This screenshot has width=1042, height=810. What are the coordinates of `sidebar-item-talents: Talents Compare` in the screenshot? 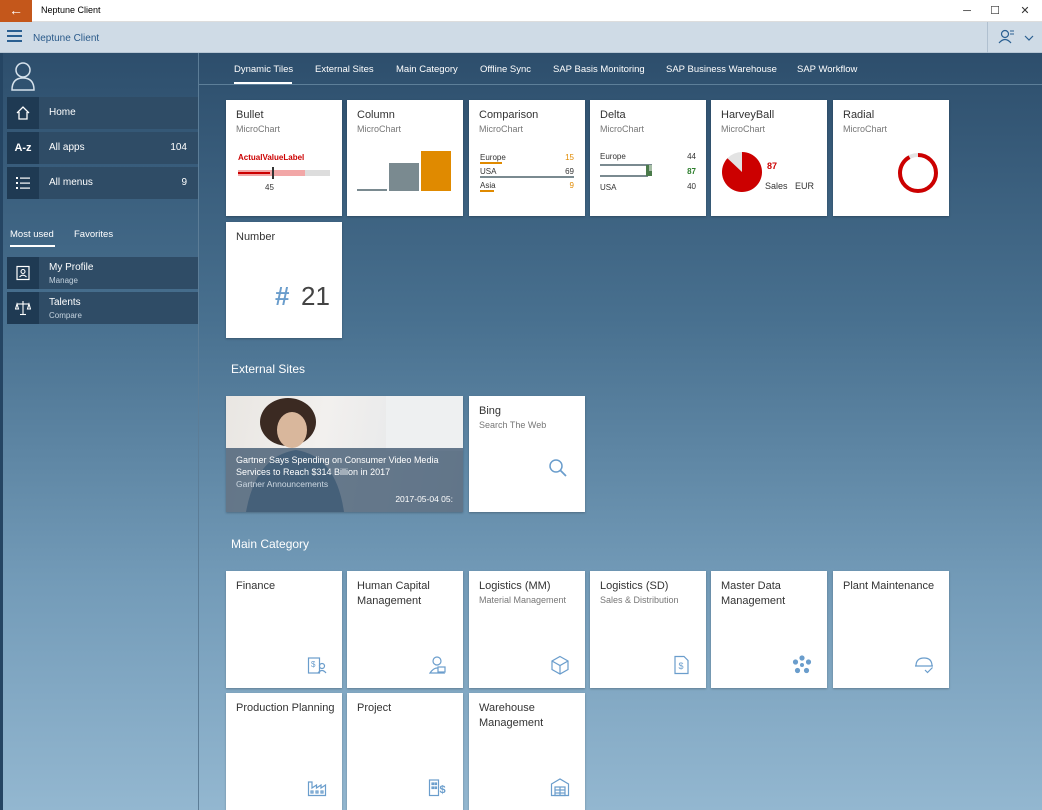 It's located at (102, 308).